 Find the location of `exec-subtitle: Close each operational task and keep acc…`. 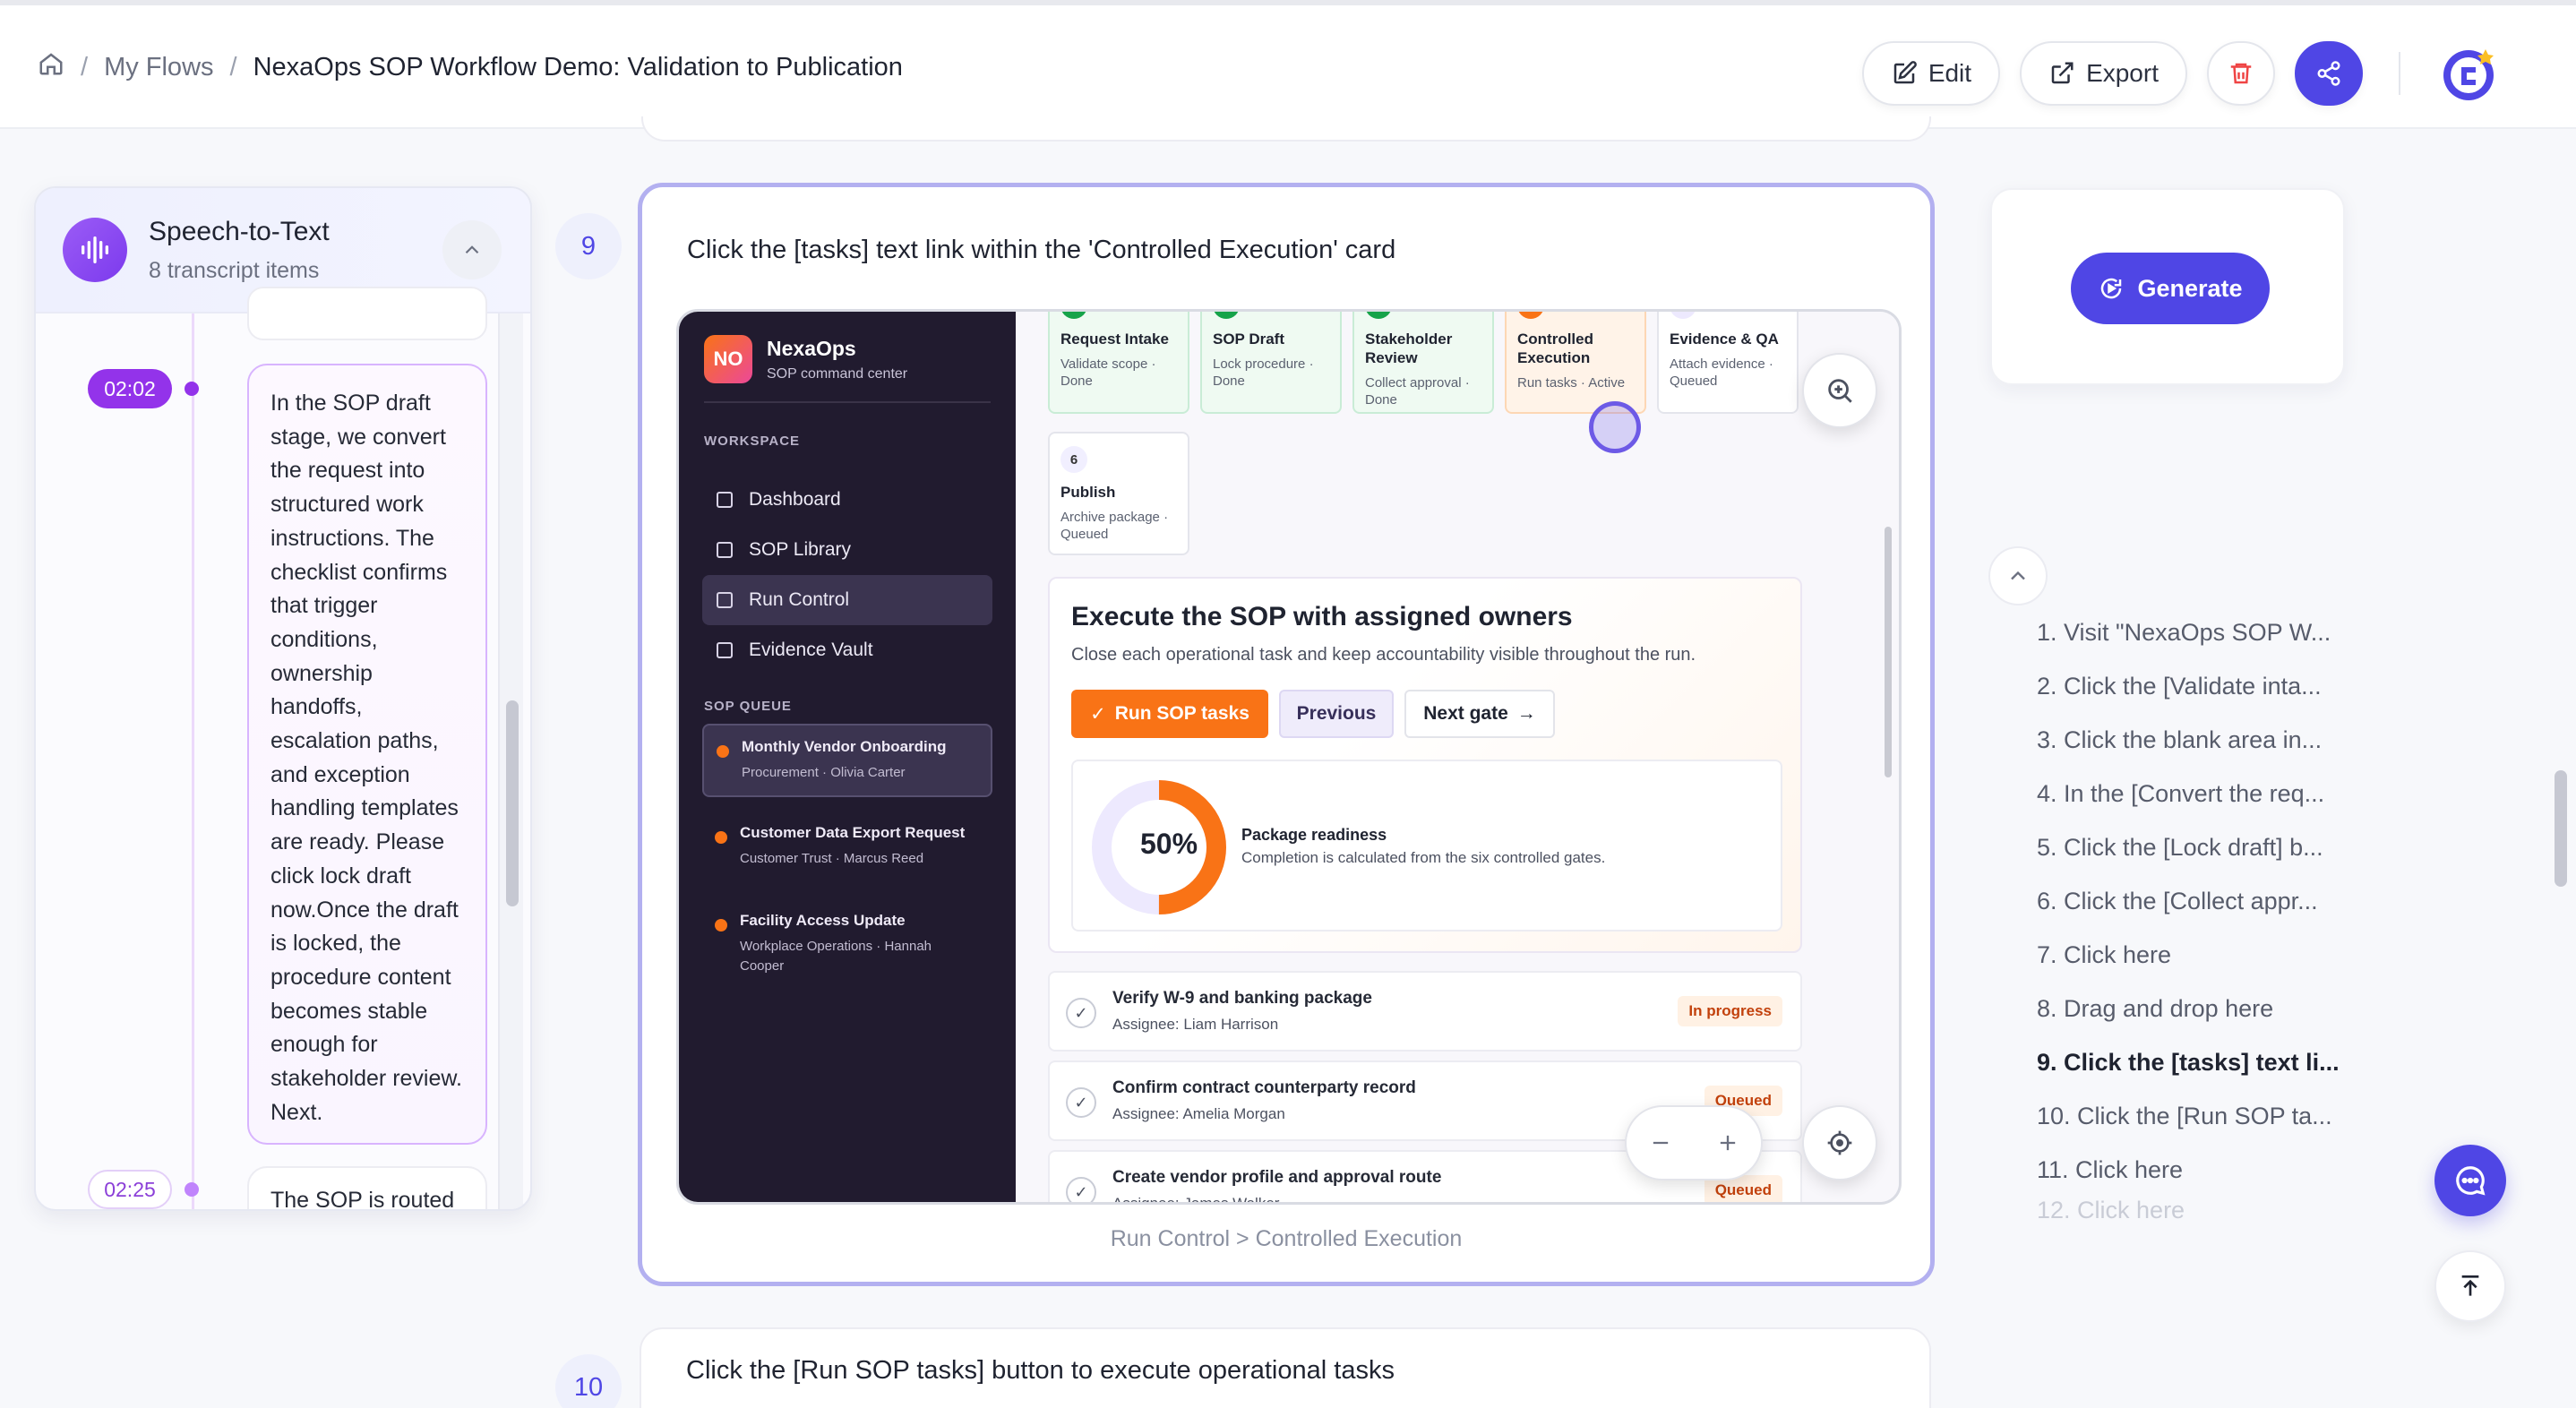

exec-subtitle: Close each operational task and keep acc… is located at coordinates (1383, 655).